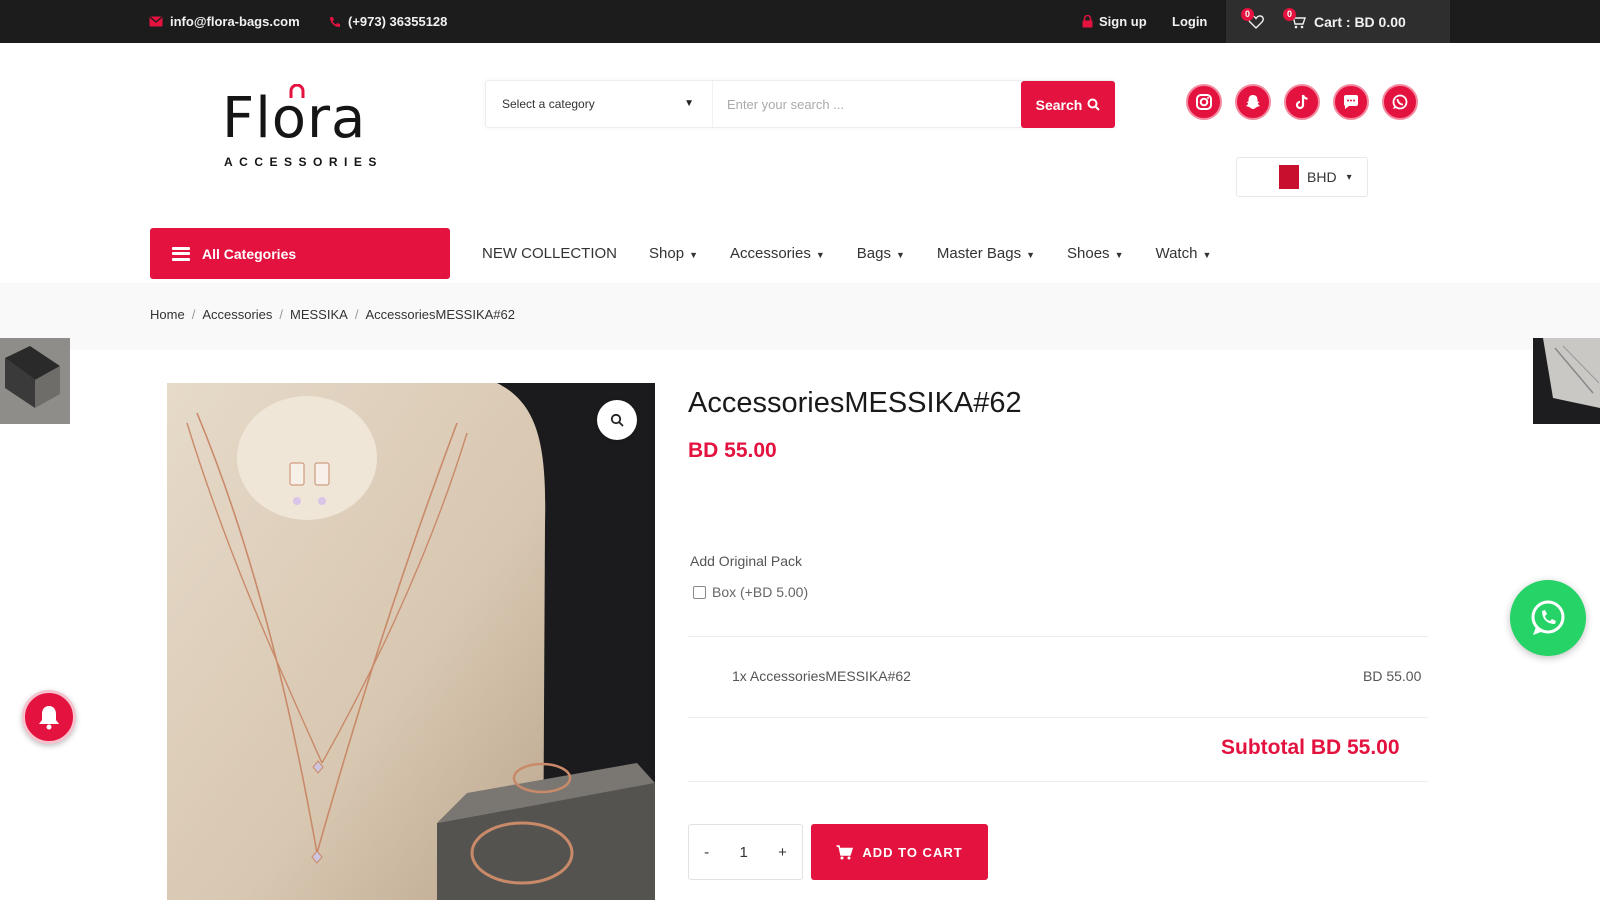  What do you see at coordinates (49, 717) in the screenshot?
I see `notification-bell-button` at bounding box center [49, 717].